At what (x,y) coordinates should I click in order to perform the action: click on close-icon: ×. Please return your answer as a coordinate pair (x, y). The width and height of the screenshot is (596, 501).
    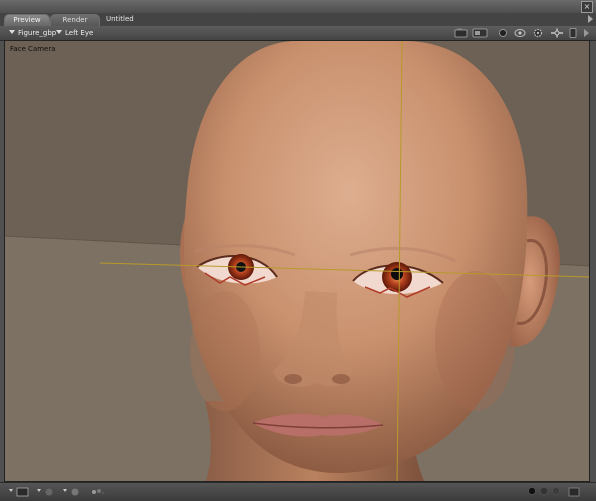
    Looking at the image, I should click on (587, 6).